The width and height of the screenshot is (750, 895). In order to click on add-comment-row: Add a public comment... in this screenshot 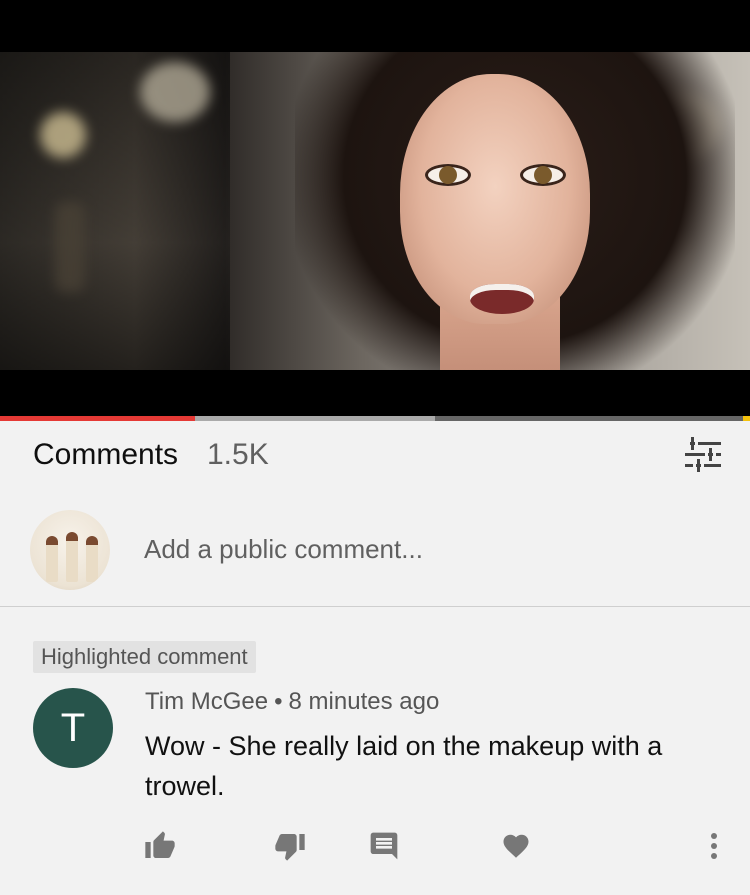, I will do `click(375, 550)`.